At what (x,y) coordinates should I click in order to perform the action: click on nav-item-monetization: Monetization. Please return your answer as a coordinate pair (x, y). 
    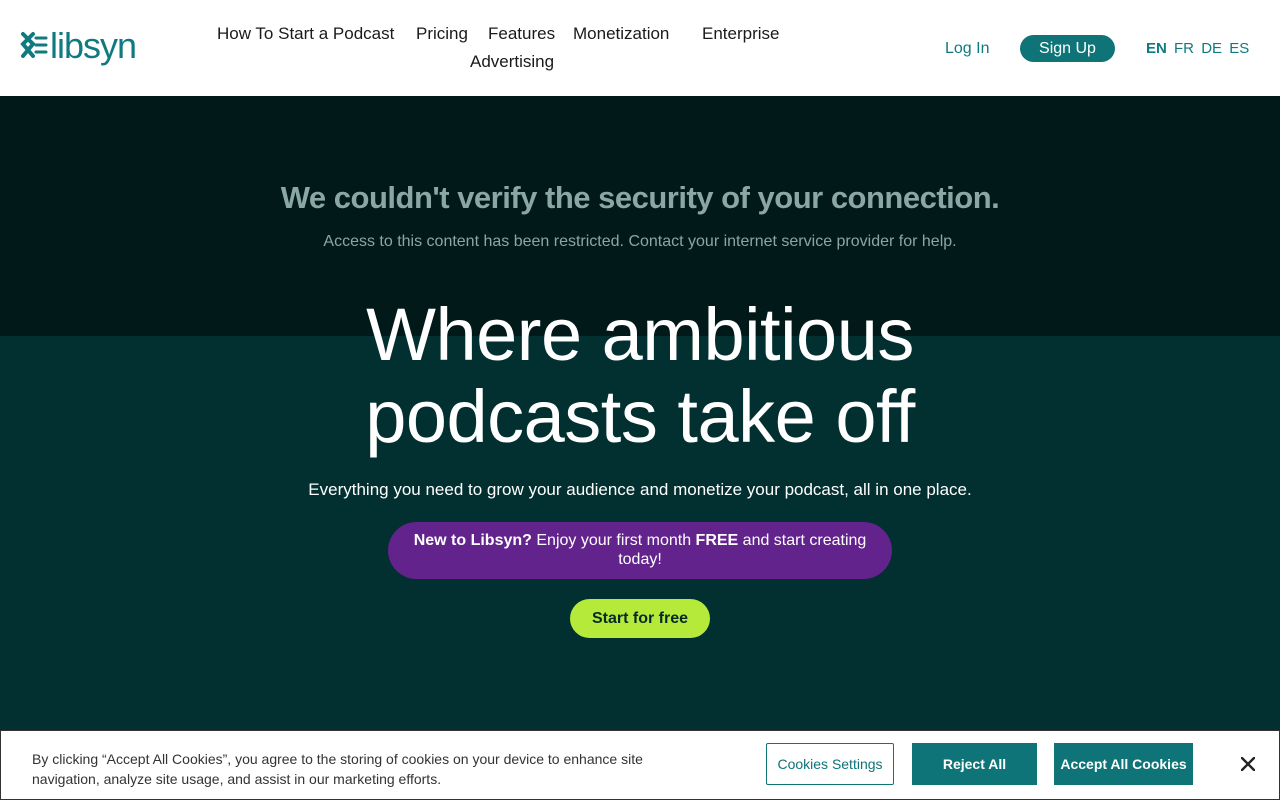
    Looking at the image, I should click on (621, 34).